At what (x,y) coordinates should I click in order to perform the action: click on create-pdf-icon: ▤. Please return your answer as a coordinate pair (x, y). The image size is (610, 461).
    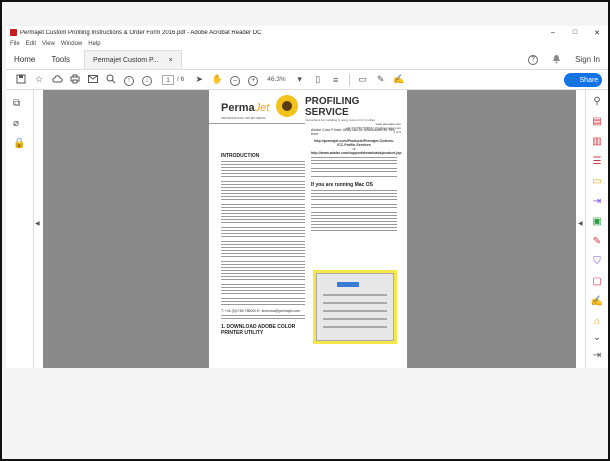
    Looking at the image, I should click on (597, 121).